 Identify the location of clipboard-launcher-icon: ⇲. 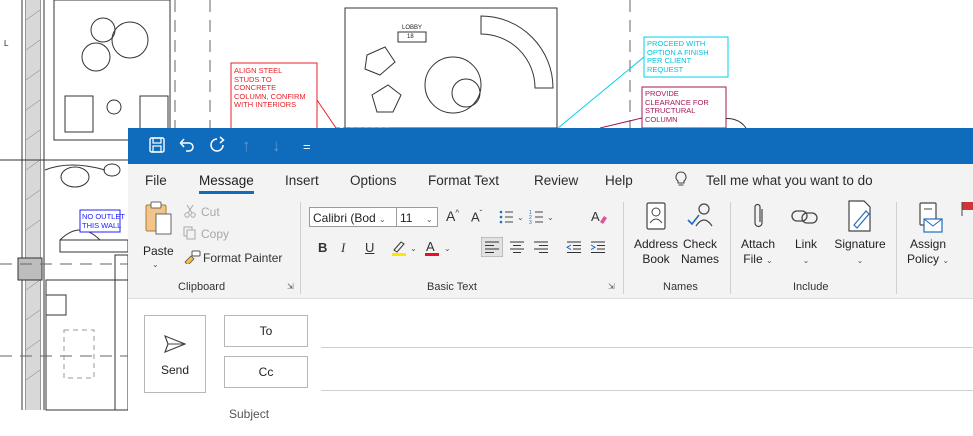
(290, 286).